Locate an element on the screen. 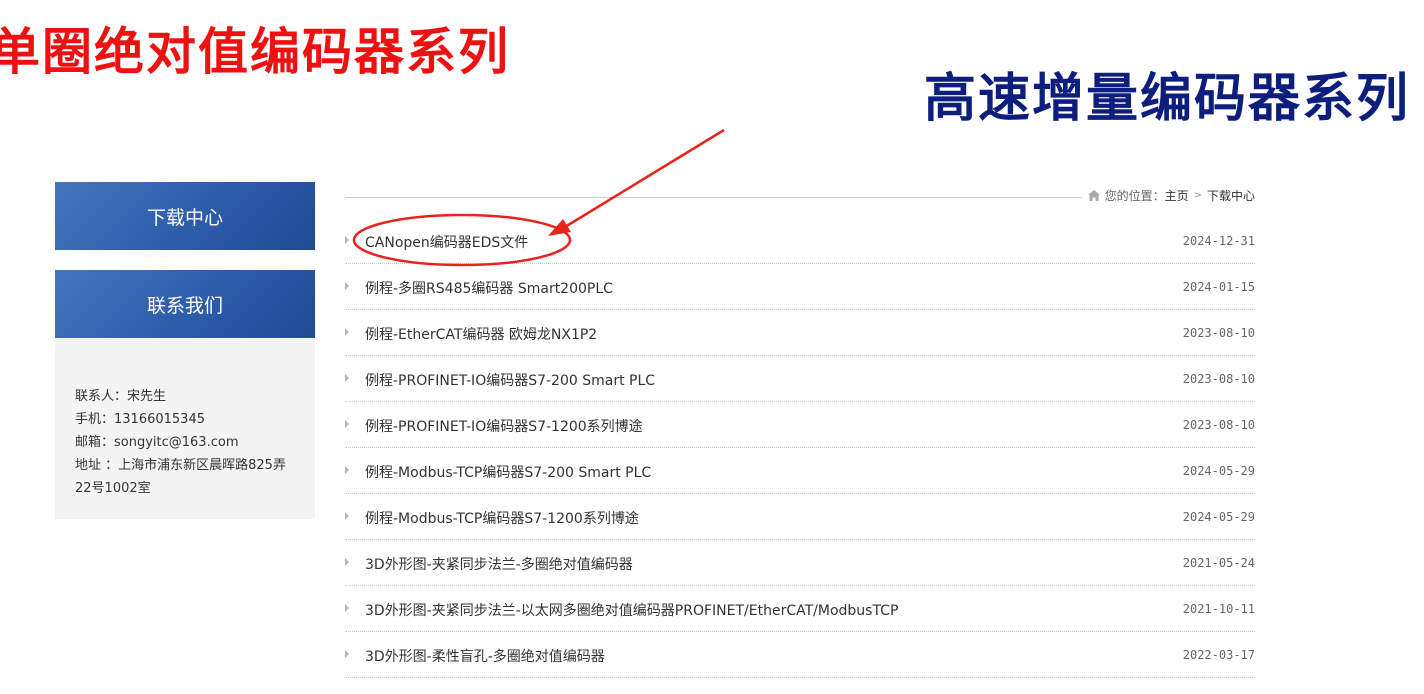 The height and width of the screenshot is (694, 1424). download-title-link: 例程-EtherCAT编码器 欧姆龙NX1P2 is located at coordinates (481, 334).